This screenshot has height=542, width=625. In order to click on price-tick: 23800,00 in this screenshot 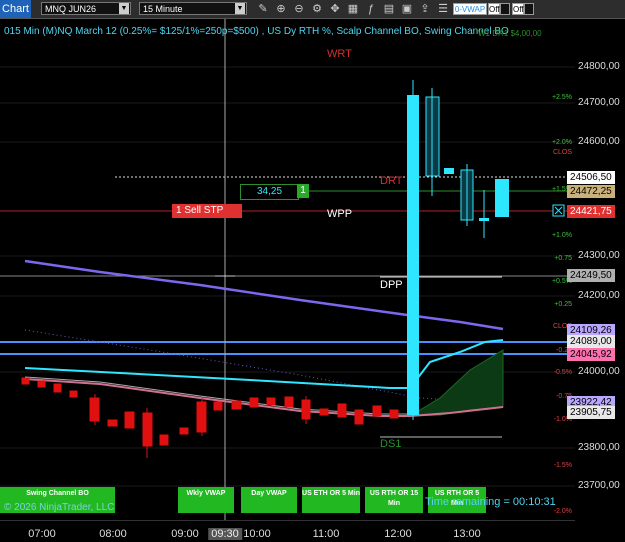, I will do `click(599, 447)`.